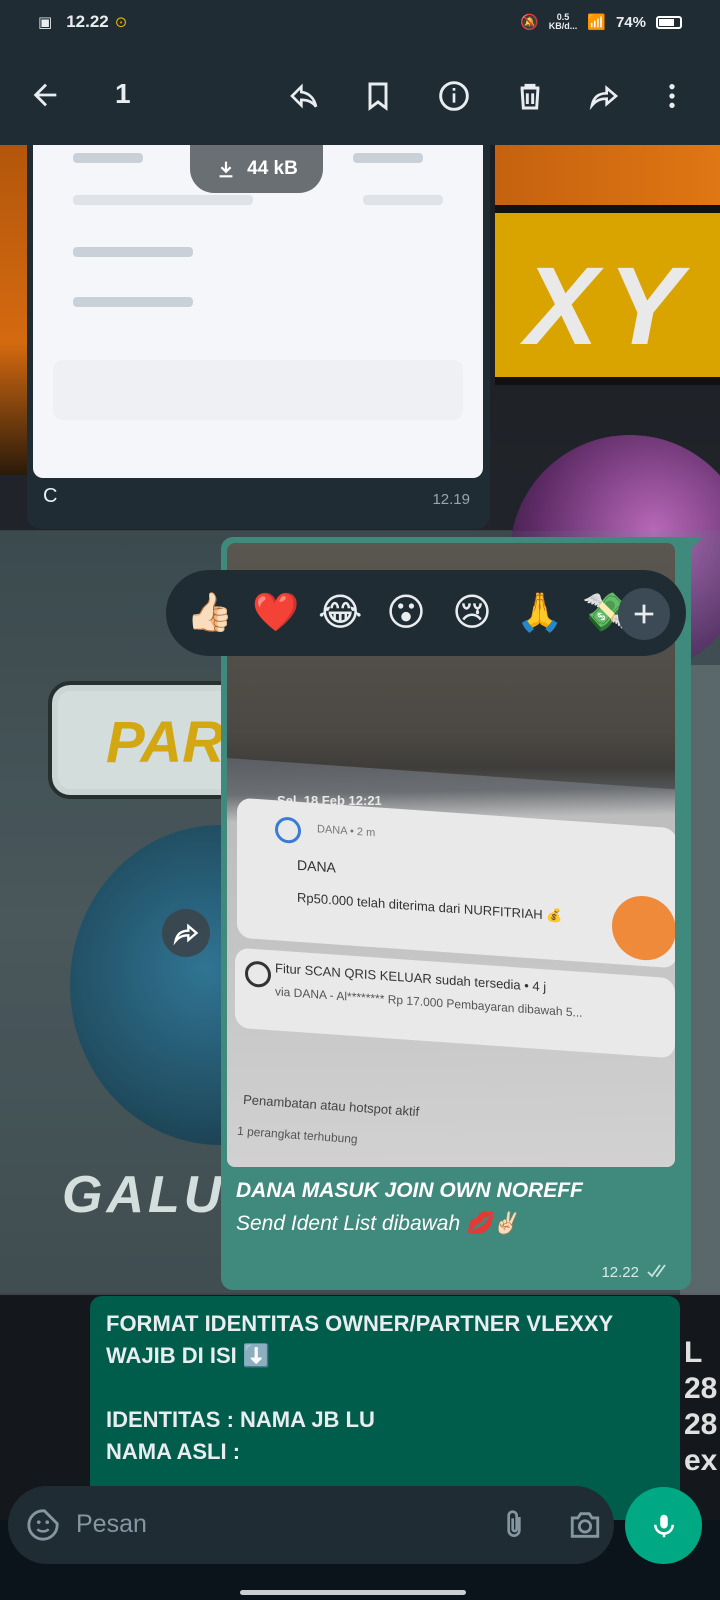 The height and width of the screenshot is (1600, 720). I want to click on plus-icon, so click(644, 614).